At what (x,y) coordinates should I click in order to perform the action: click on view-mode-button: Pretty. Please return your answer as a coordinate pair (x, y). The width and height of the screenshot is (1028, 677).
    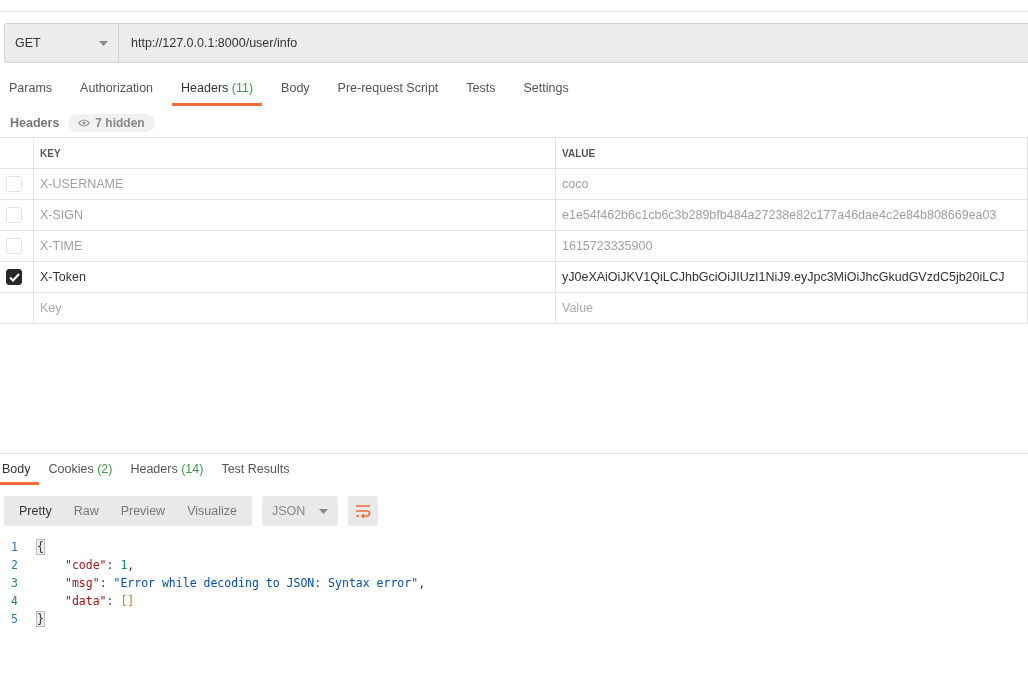
    Looking at the image, I should click on (35, 511).